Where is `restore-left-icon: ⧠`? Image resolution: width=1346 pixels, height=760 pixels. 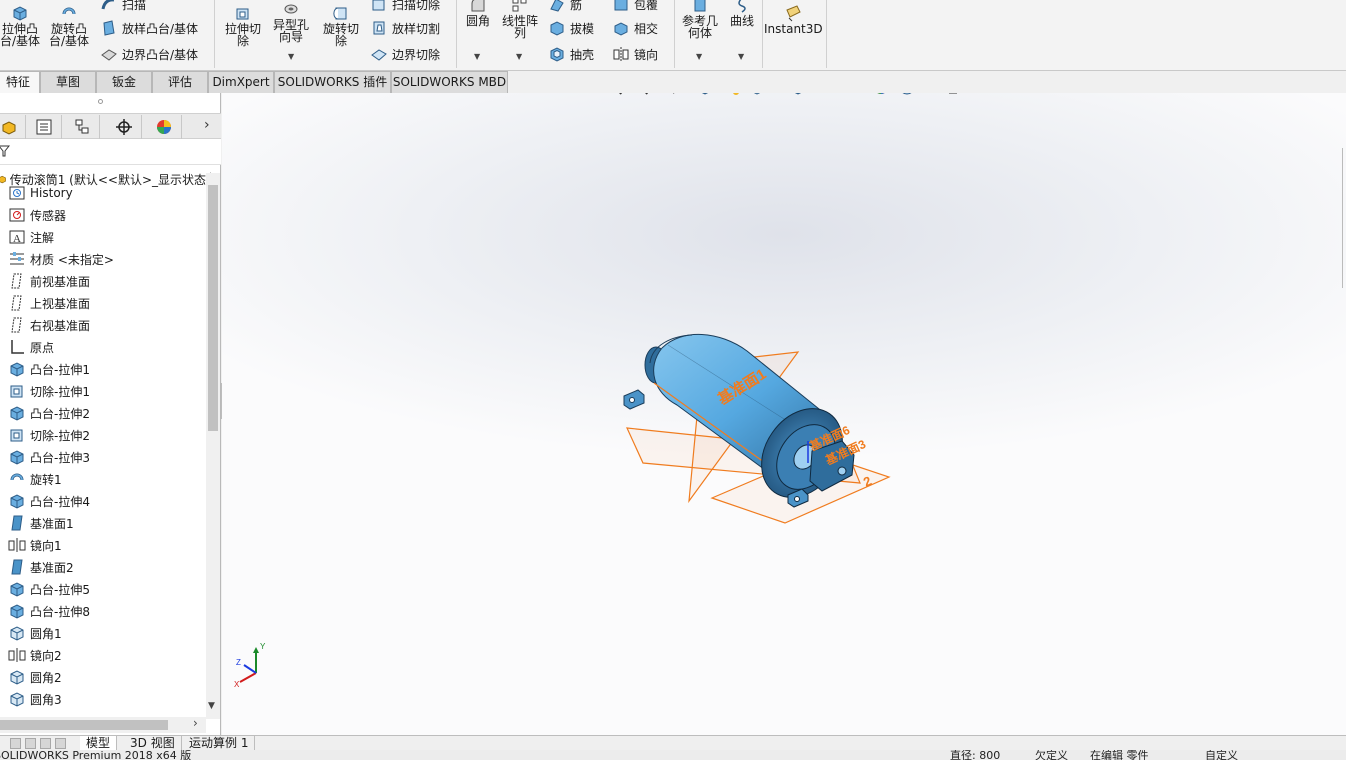
restore-left-icon: ⧠ is located at coordinates (1244, 93).